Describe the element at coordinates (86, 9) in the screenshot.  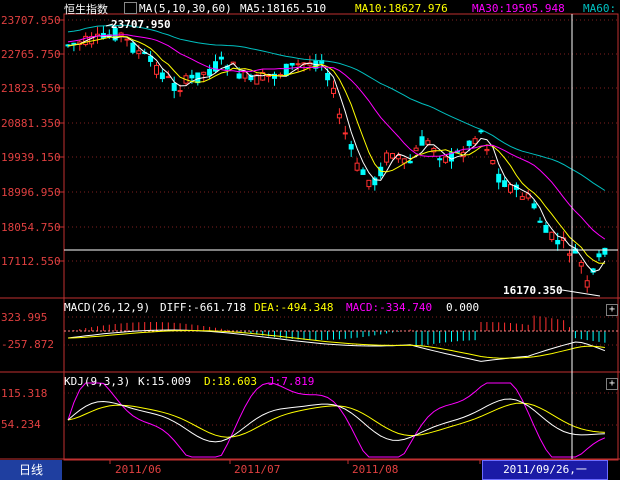
I see `index-name: 恒生指数` at that location.